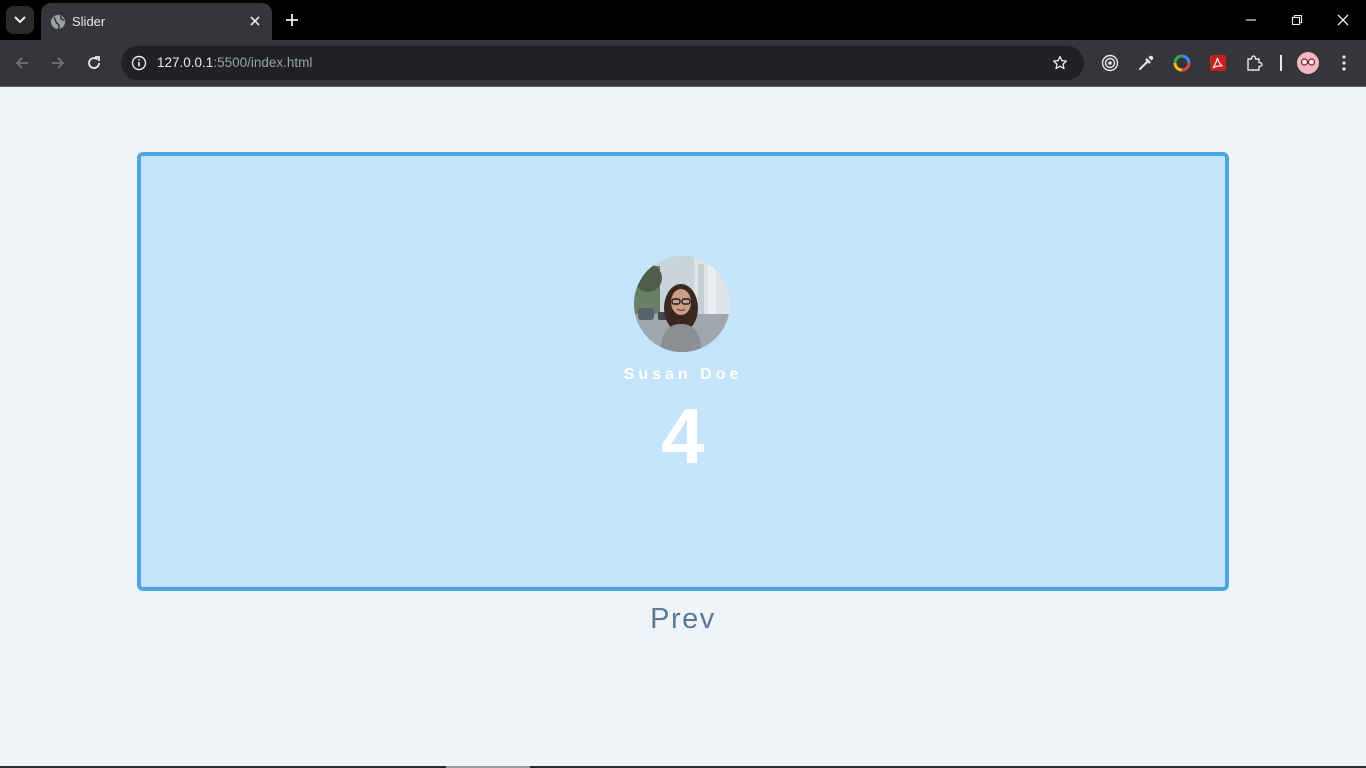 This screenshot has width=1366, height=768. What do you see at coordinates (185, 62) in the screenshot?
I see `url-host: 127.0.0.1` at bounding box center [185, 62].